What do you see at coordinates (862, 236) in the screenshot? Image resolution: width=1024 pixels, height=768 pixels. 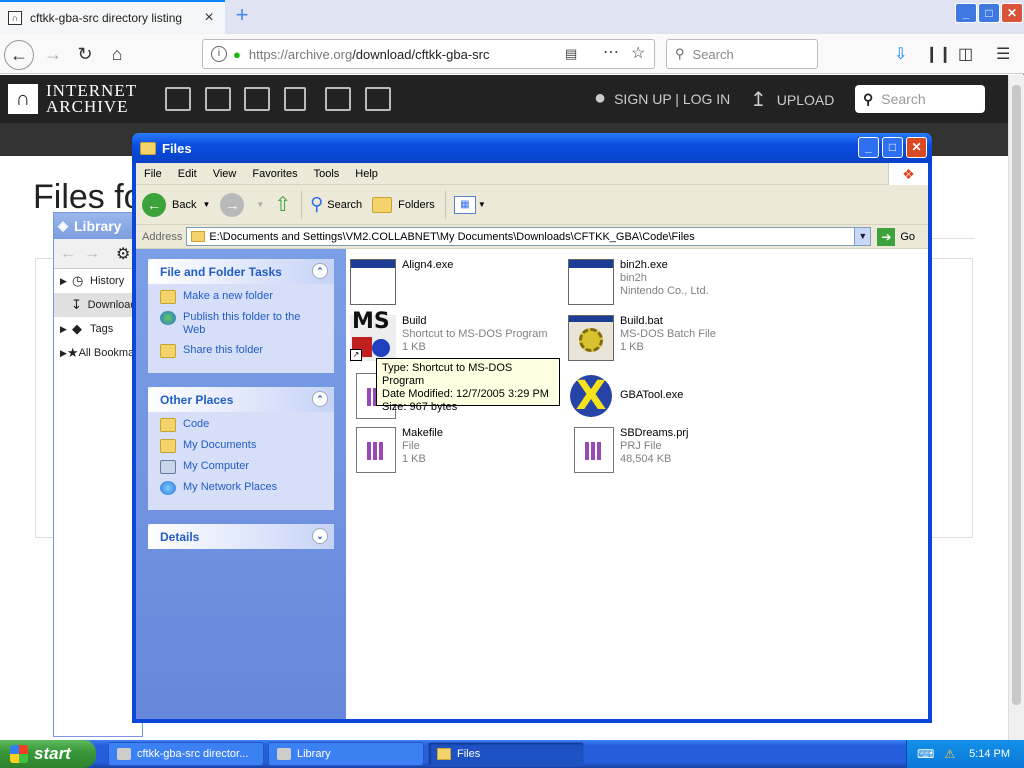 I see `address-dropdown-icon: ▼` at bounding box center [862, 236].